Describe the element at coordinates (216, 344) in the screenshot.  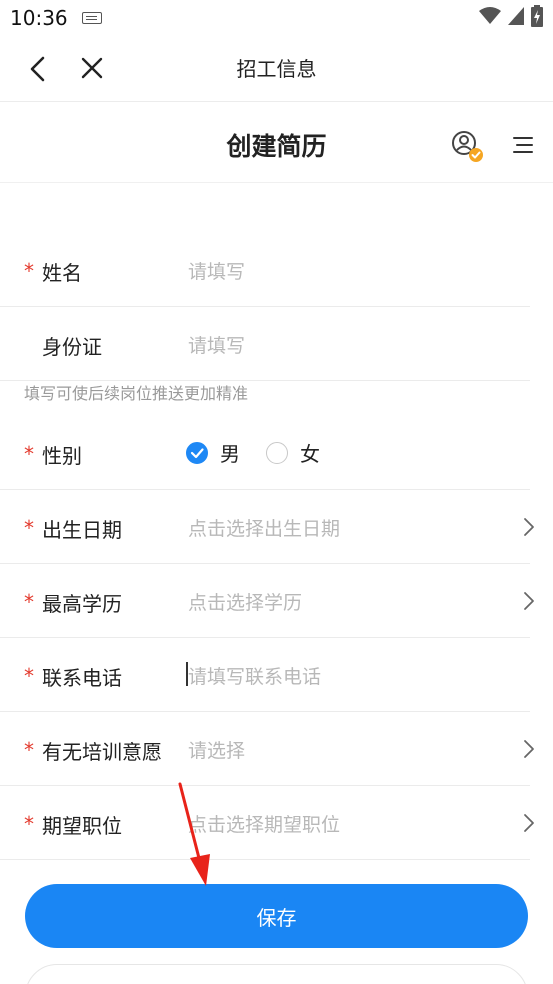
I see `id-card-input: 请填写` at that location.